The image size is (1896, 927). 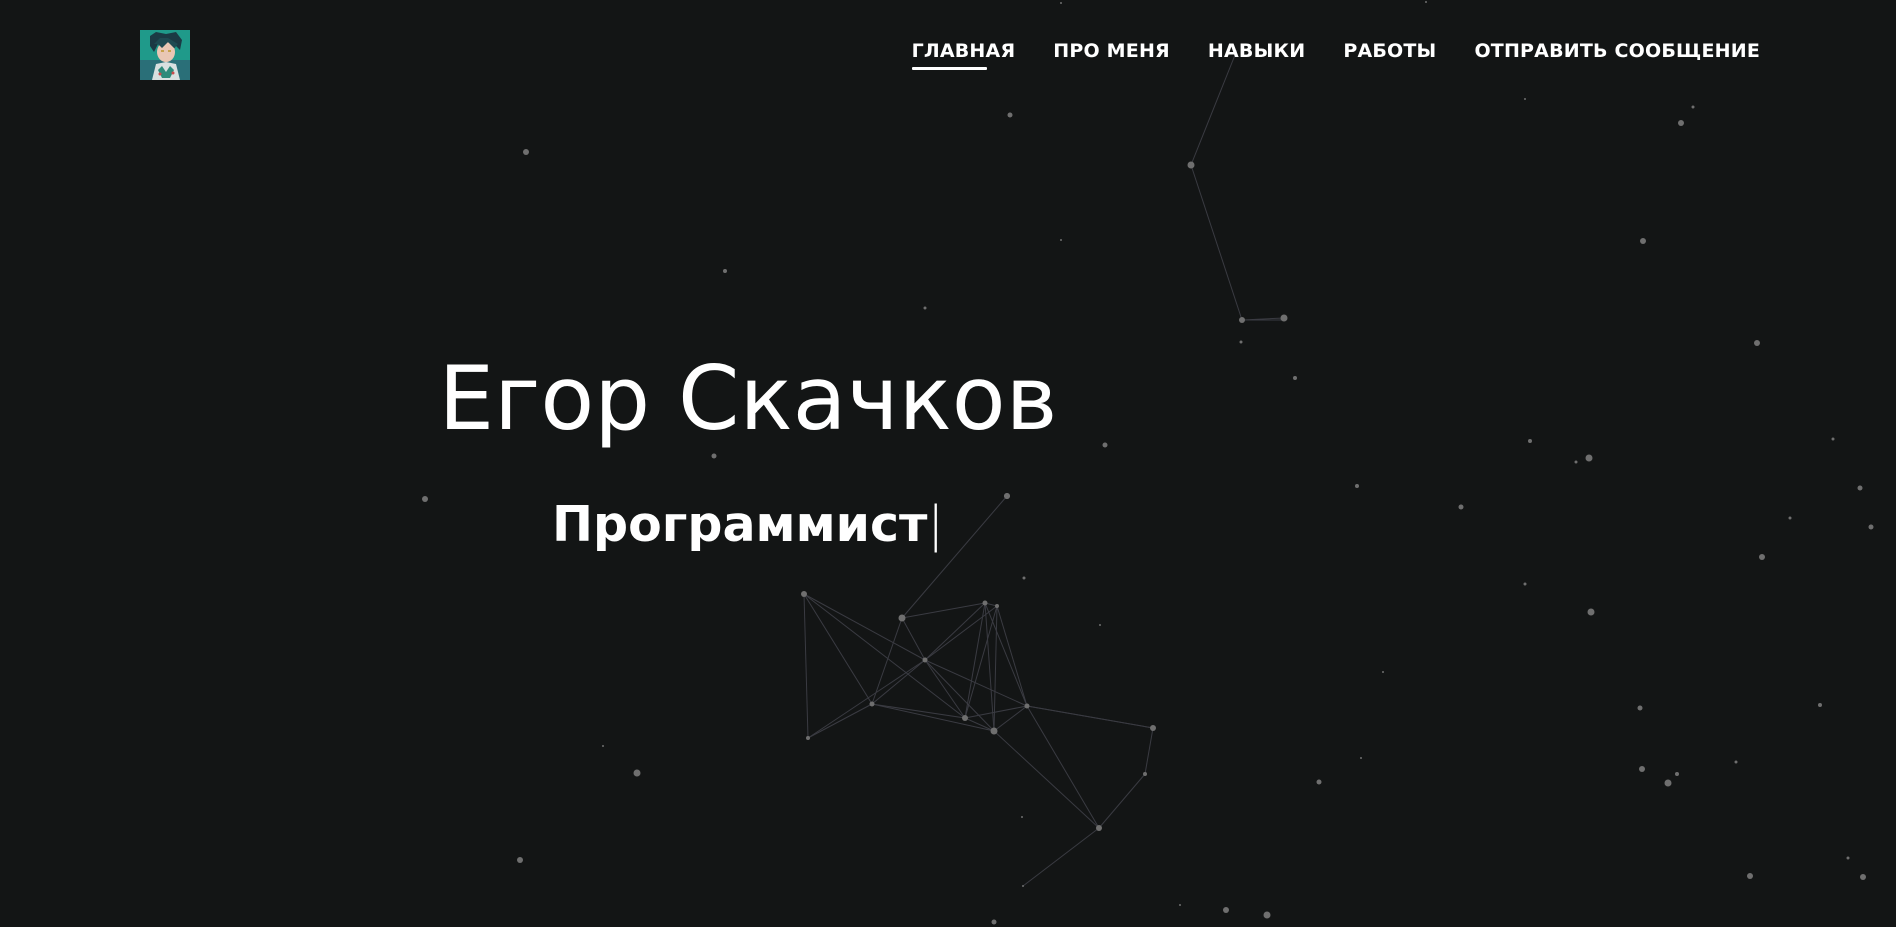 What do you see at coordinates (963, 55) in the screenshot?
I see `nav-item-home: ГЛАВНАЯ` at bounding box center [963, 55].